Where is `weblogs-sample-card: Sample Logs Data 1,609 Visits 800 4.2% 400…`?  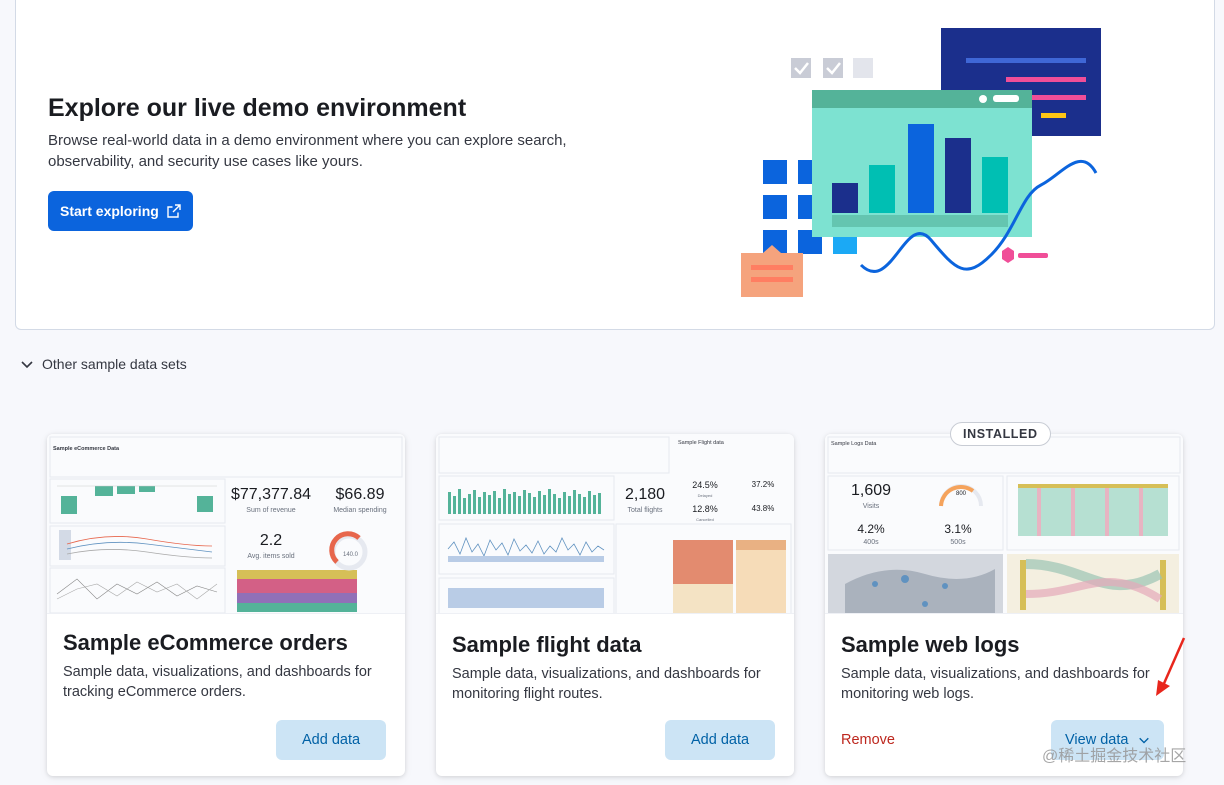
weblogs-sample-card: Sample Logs Data 1,609 Visits 800 4.2% 400… is located at coordinates (1004, 605).